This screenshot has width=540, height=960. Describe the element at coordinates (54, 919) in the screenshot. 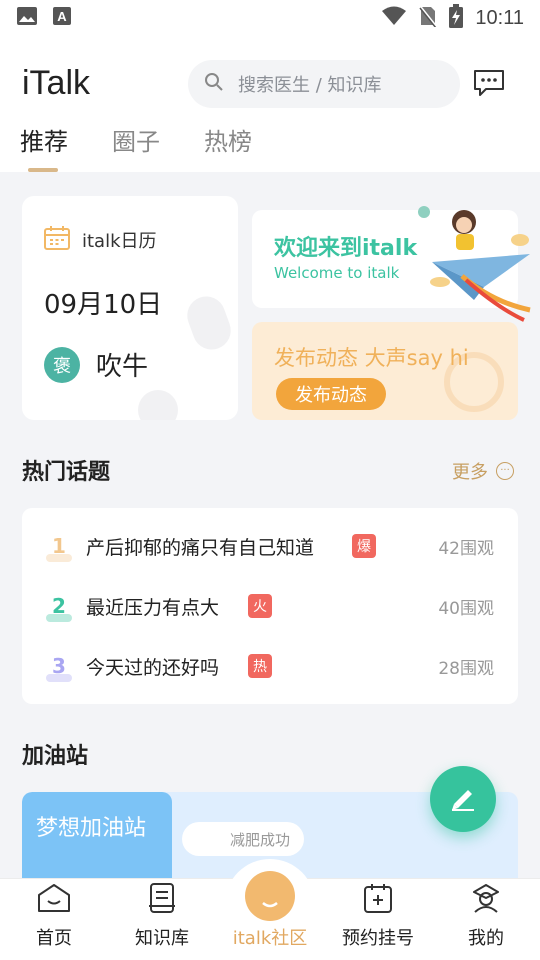

I see `nav-home: 首页` at that location.